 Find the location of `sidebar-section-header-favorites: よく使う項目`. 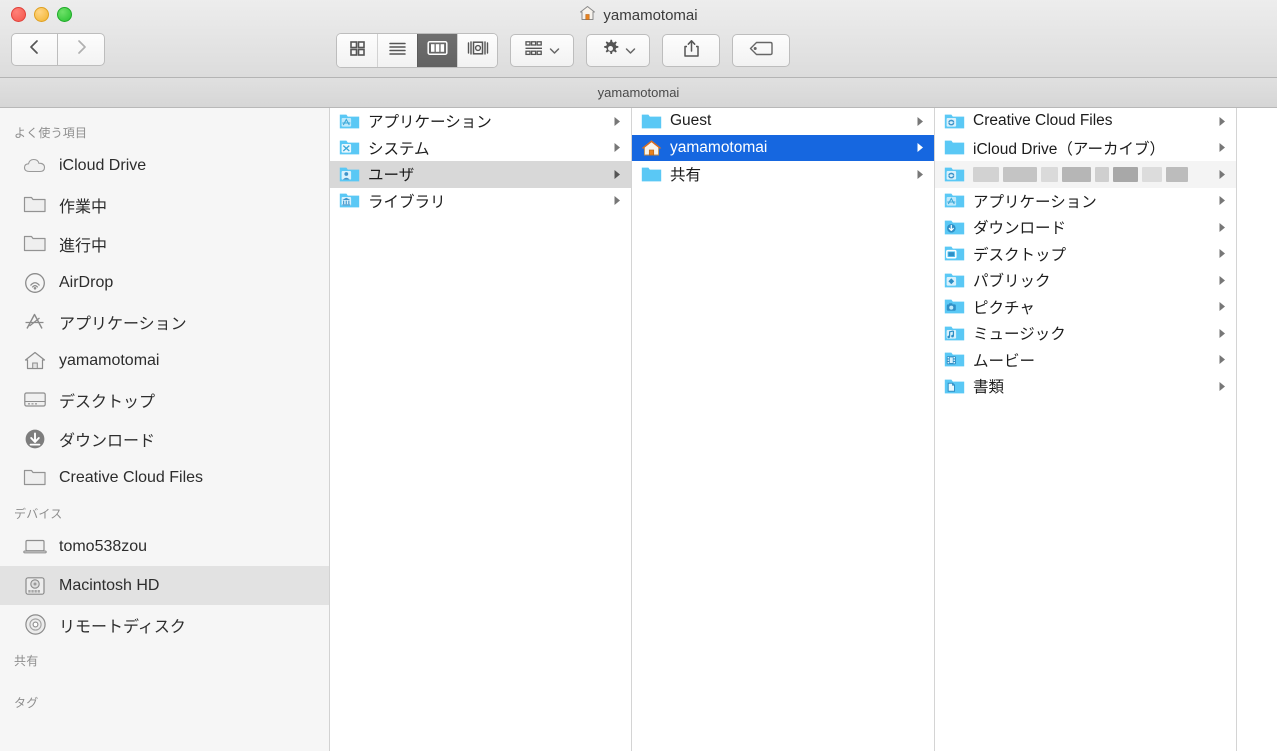

sidebar-section-header-favorites: よく使う項目 is located at coordinates (51, 133).